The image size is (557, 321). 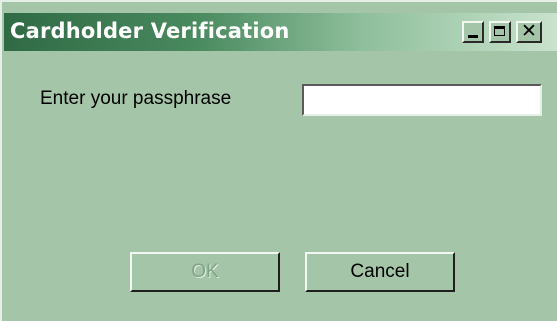 I want to click on title-bar: Cardholder Verification ✕, so click(x=280, y=32).